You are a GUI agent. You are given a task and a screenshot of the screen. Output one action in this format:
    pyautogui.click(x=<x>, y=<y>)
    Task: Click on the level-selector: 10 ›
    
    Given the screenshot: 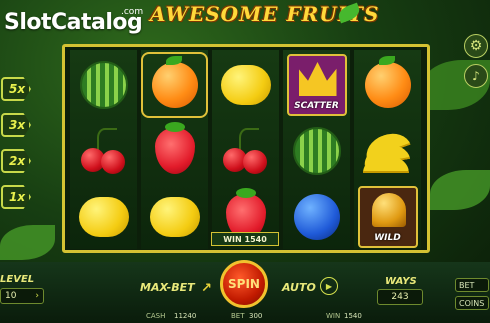 What is the action you would take?
    pyautogui.click(x=22, y=296)
    